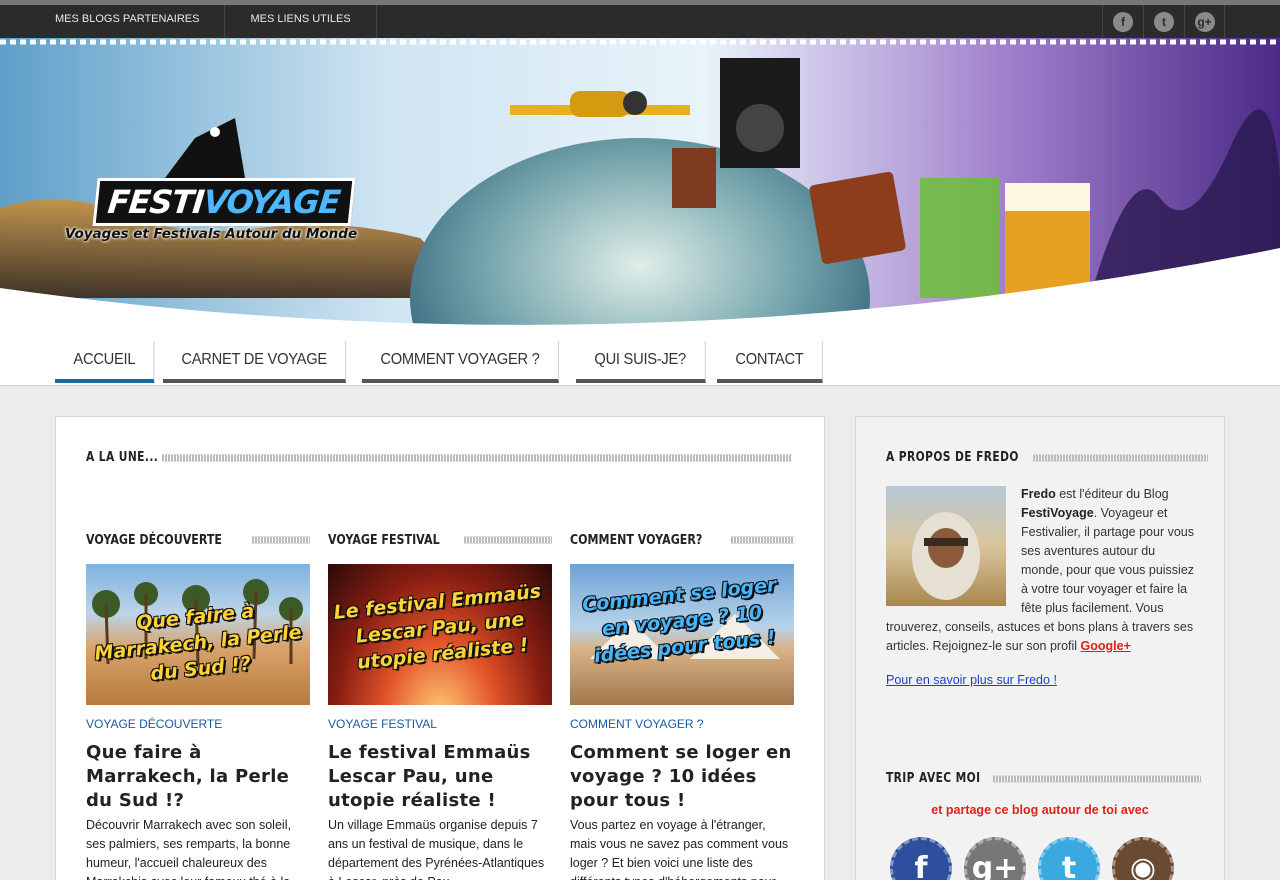 The height and width of the screenshot is (880, 1280). Describe the element at coordinates (205, 148) in the screenshot. I see `logo-palm-icon` at that location.